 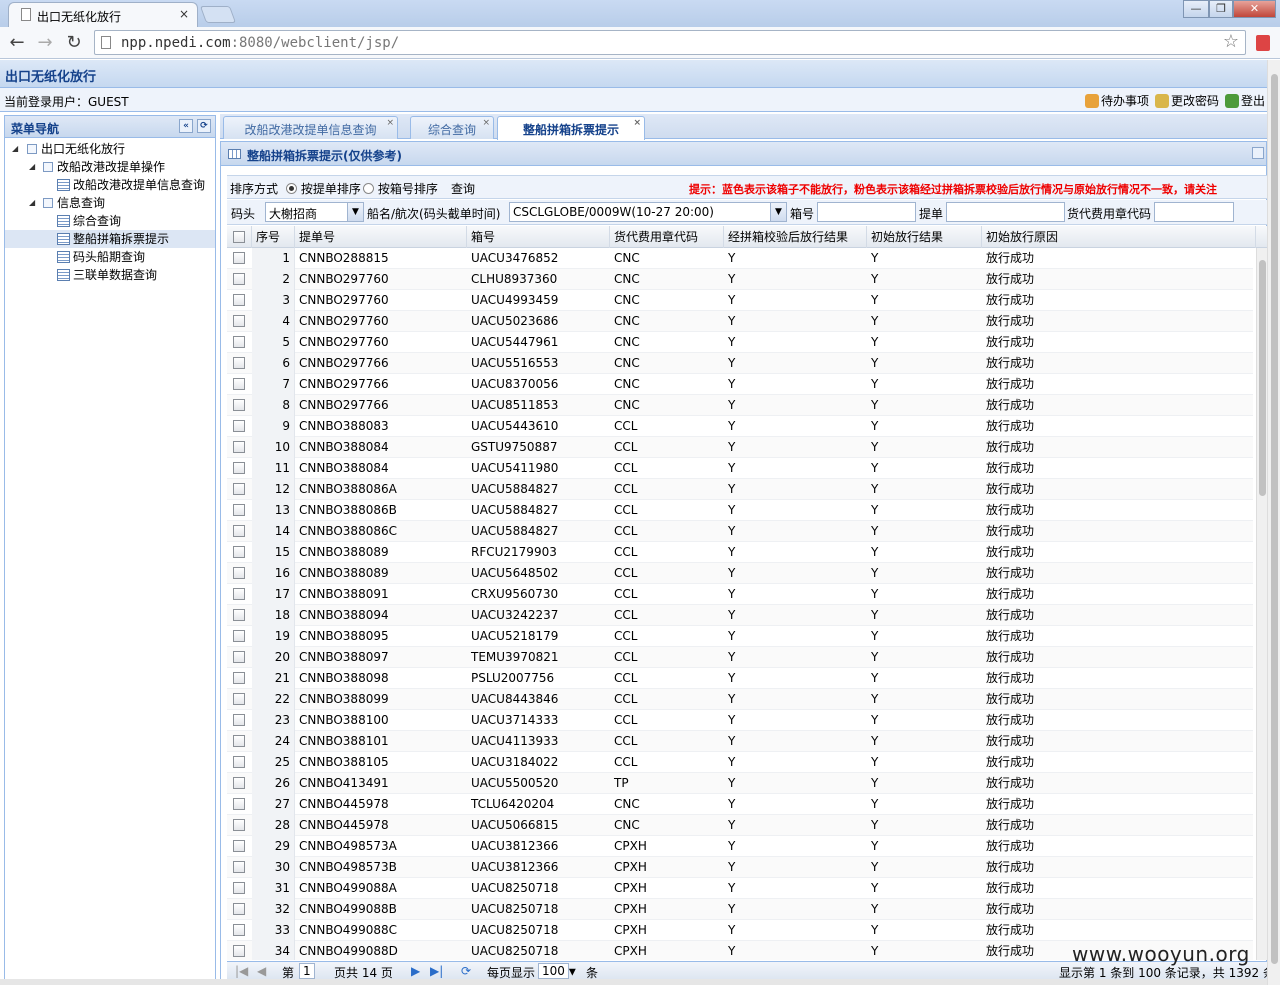 What do you see at coordinates (1261, 604) in the screenshot?
I see `grid-scrollbar` at bounding box center [1261, 604].